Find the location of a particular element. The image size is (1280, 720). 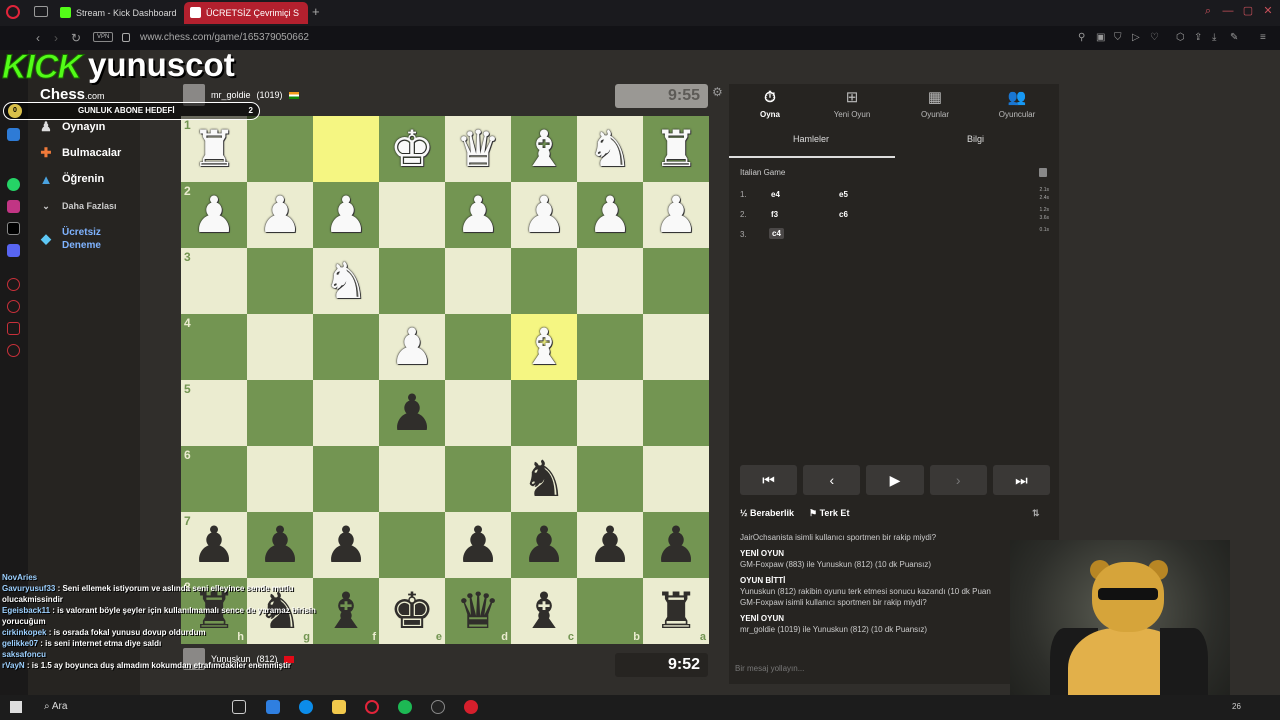

url-field: www.chess.com/game/165379050662 is located at coordinates (224, 37).